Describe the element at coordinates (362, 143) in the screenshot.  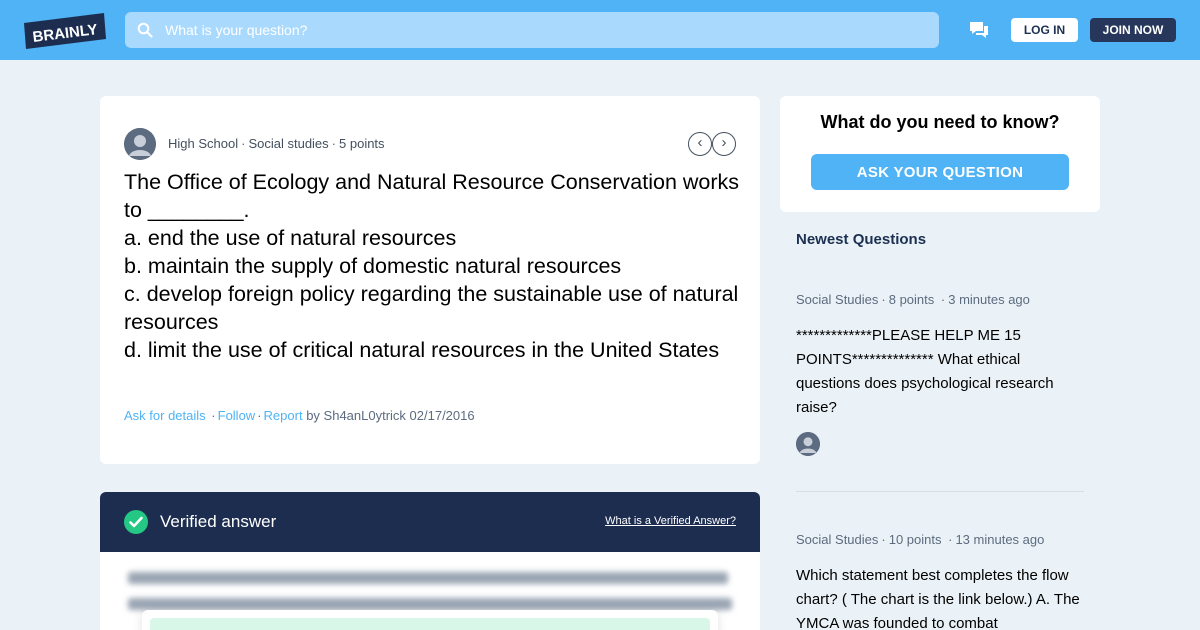
I see `points-value: 5 points` at that location.